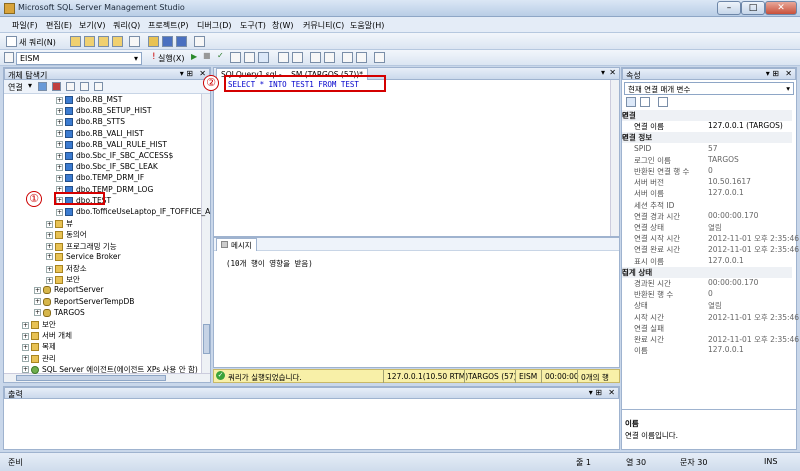 Image resolution: width=800 pixels, height=471 pixels. I want to click on property-row: 상태 열림, so click(707, 305).